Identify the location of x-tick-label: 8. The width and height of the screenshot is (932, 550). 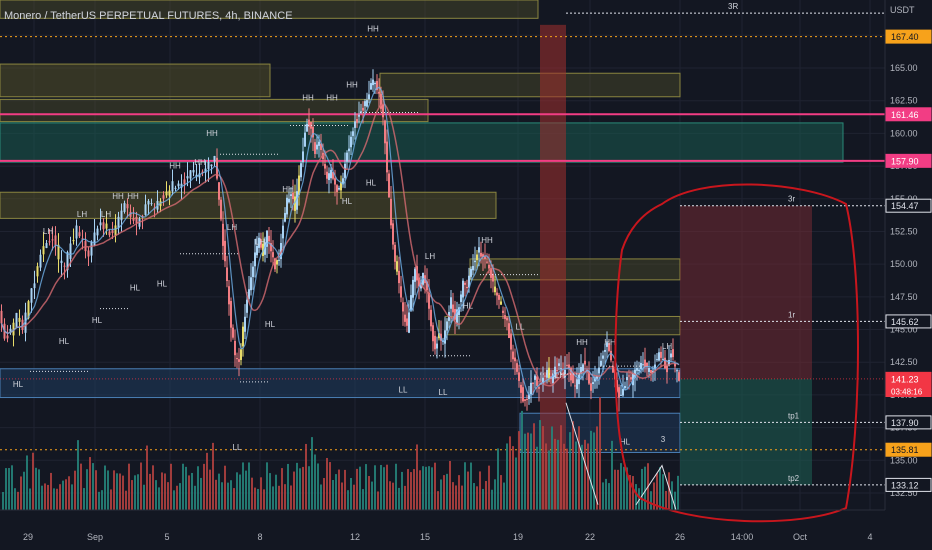
(259, 537).